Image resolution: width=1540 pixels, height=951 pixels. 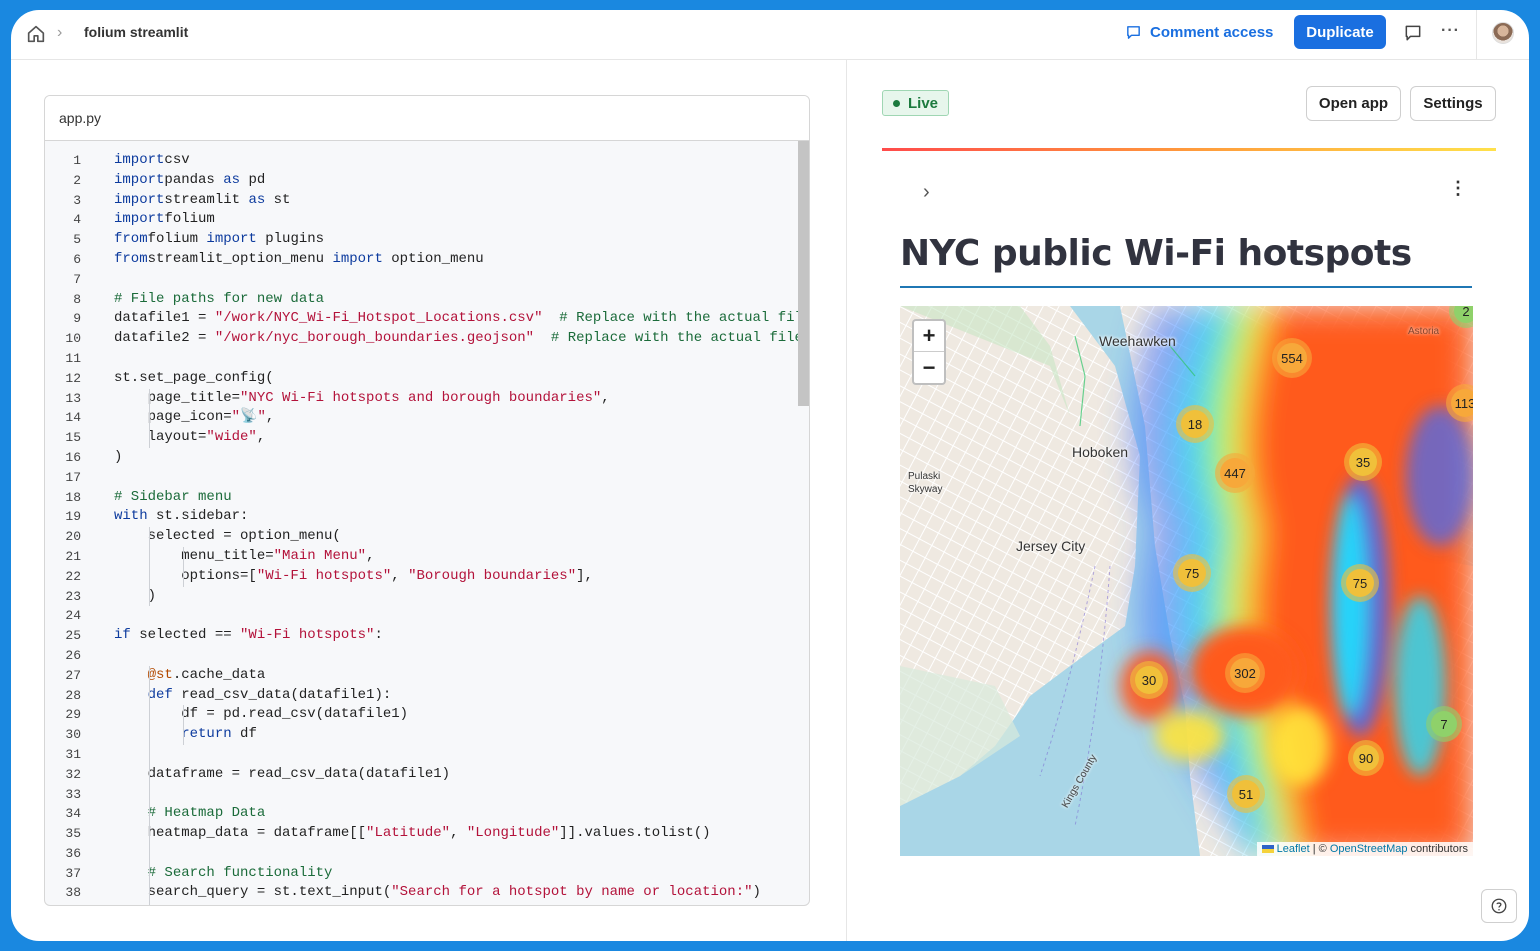 What do you see at coordinates (149, 785) in the screenshot?
I see `indent-guide` at bounding box center [149, 785].